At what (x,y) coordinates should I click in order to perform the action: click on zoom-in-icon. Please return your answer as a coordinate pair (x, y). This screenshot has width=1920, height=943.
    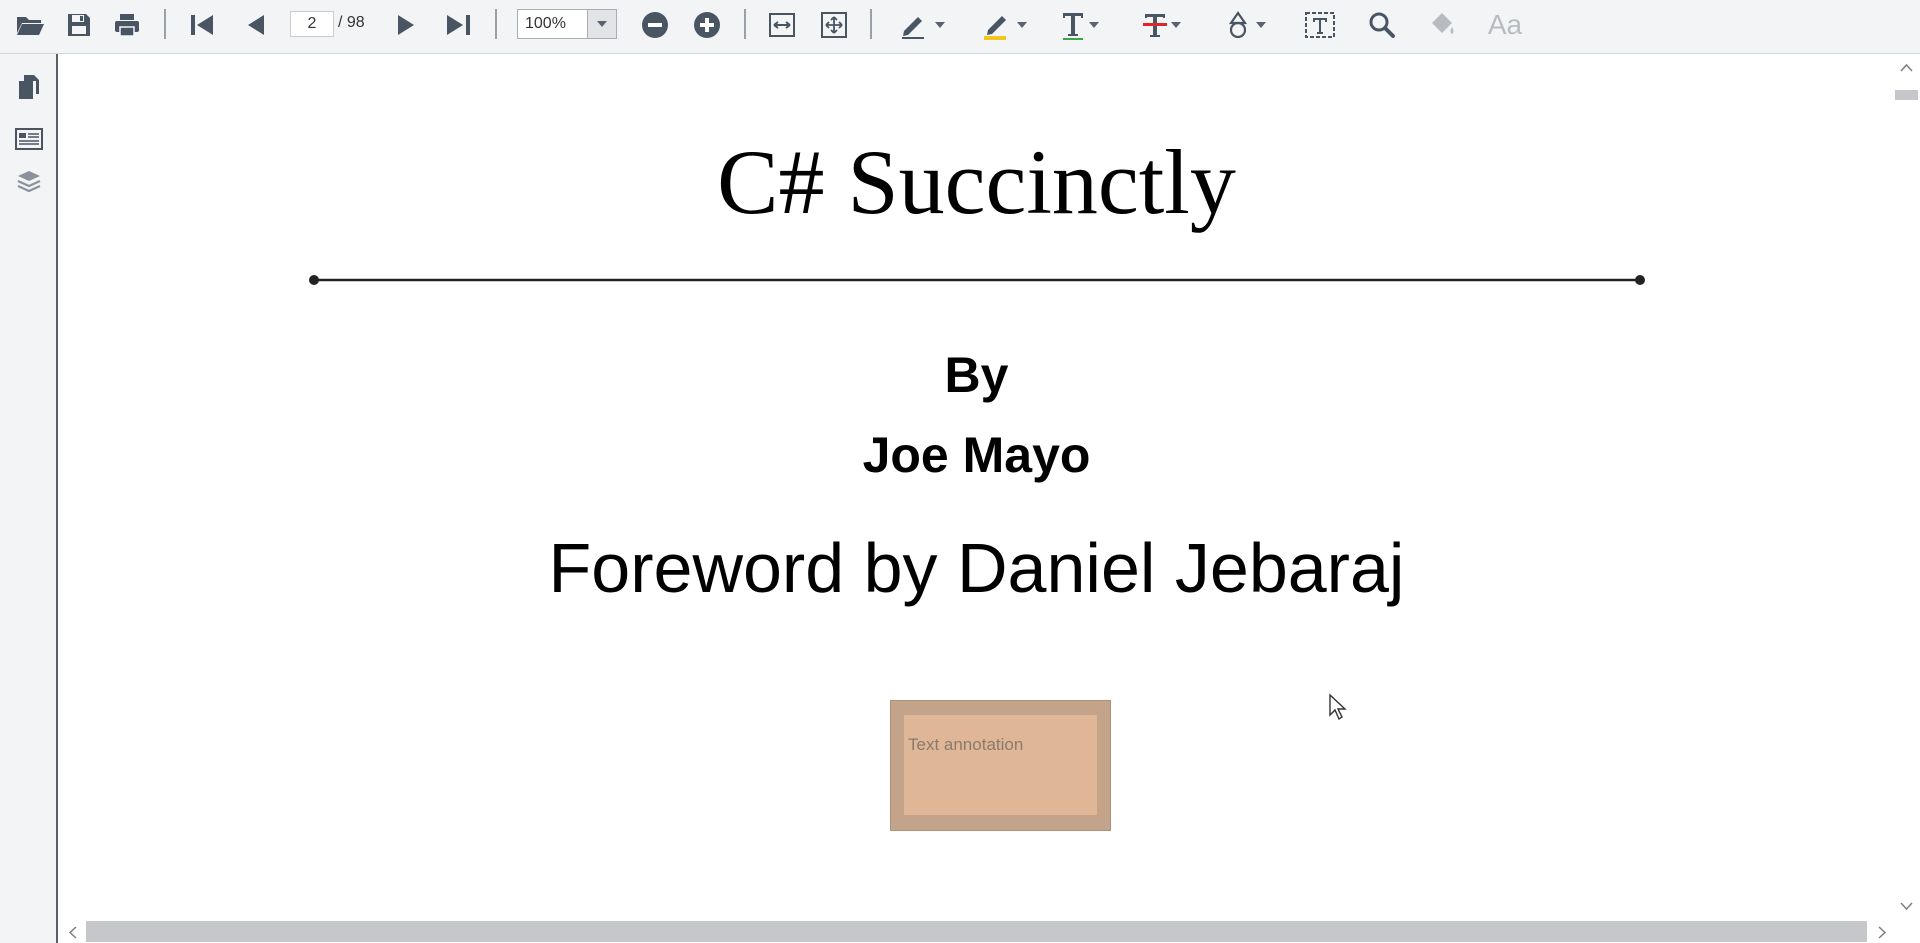
    Looking at the image, I should click on (707, 25).